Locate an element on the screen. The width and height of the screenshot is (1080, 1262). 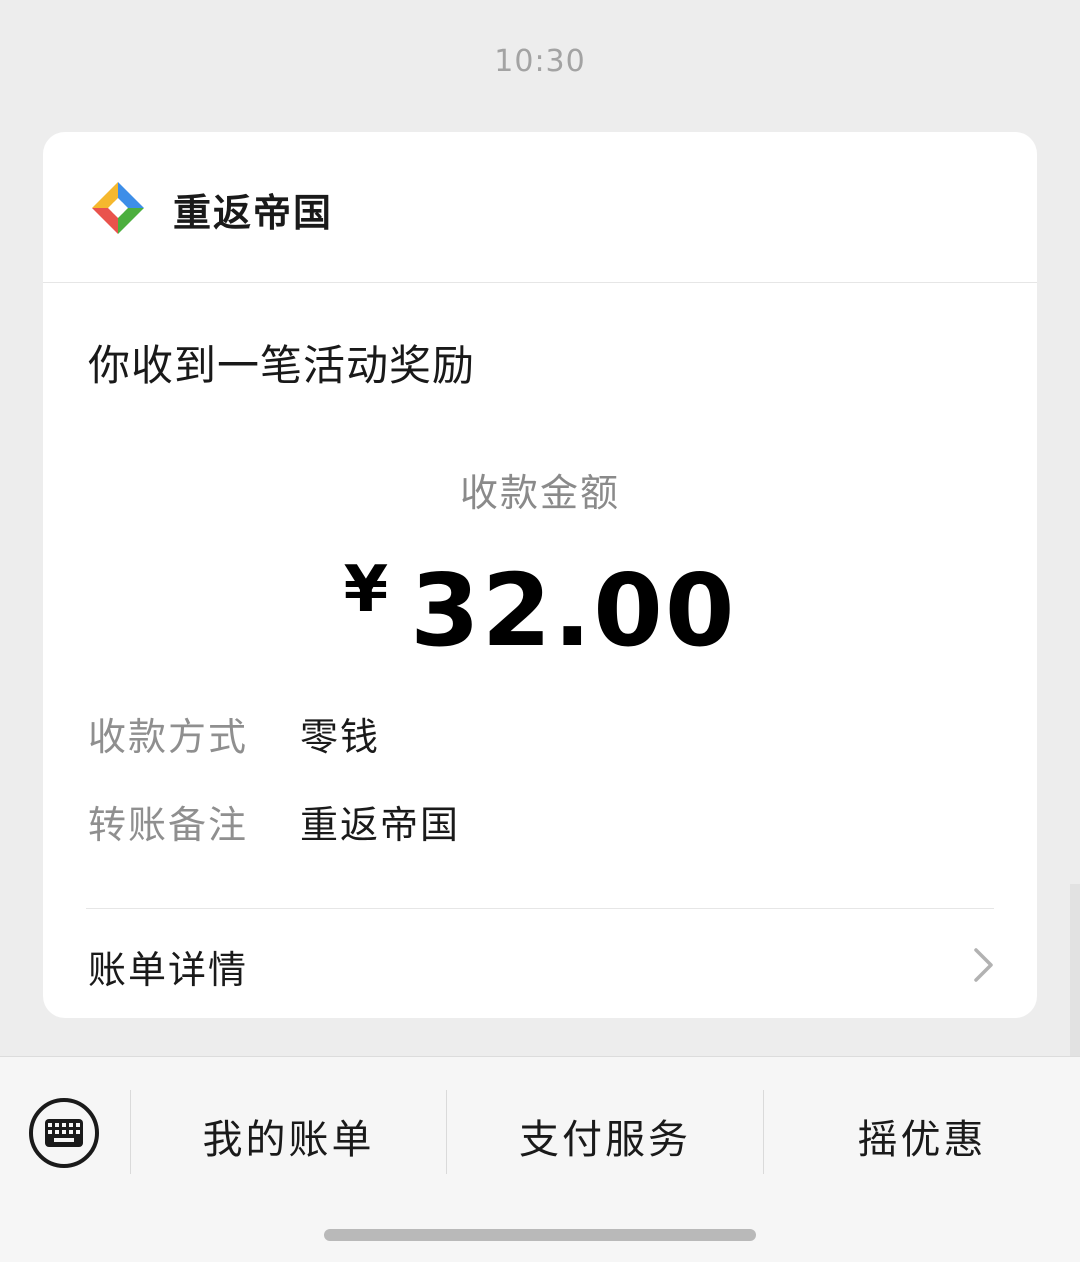
scrollbar is located at coordinates (1075, 970).